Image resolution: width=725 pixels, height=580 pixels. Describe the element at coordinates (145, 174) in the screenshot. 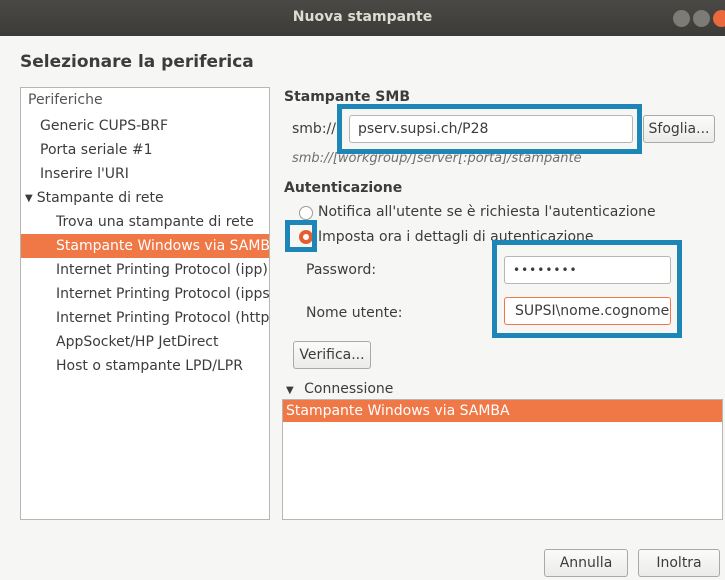

I see `device-item-enter-uri: Inserire l'URI` at that location.